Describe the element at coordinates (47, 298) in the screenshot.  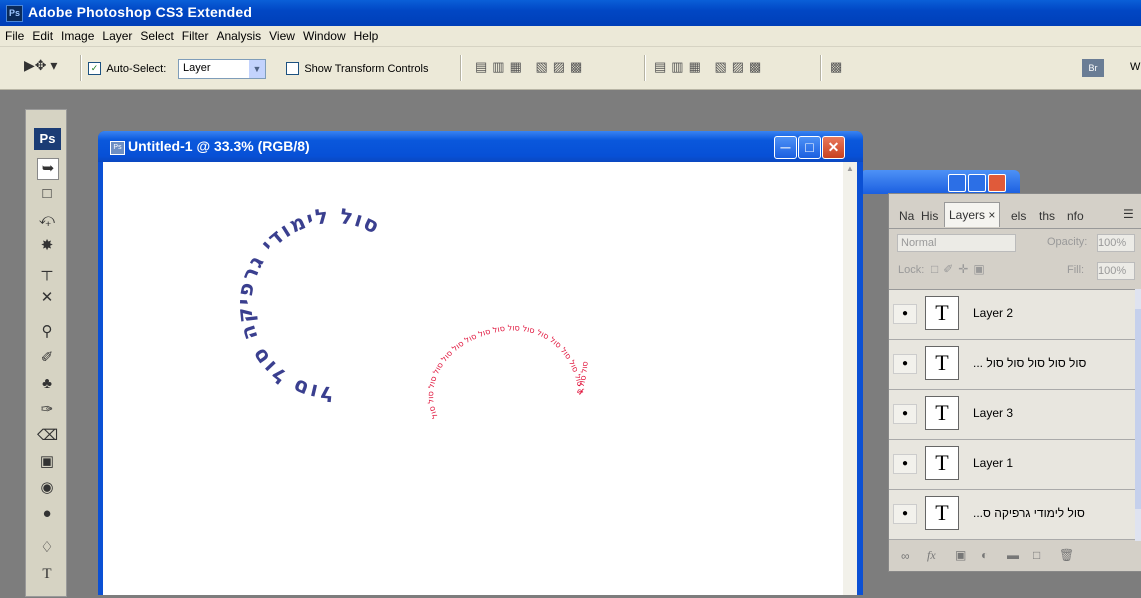
I see `slice-tool-icon: ✕` at that location.